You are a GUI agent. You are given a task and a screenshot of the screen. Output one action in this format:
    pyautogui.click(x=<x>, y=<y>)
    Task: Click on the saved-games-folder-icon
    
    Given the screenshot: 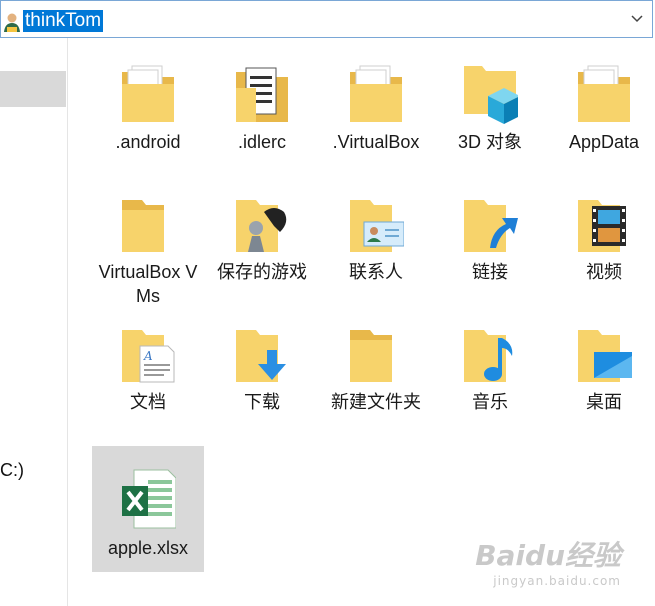 What is the action you would take?
    pyautogui.click(x=261, y=226)
    